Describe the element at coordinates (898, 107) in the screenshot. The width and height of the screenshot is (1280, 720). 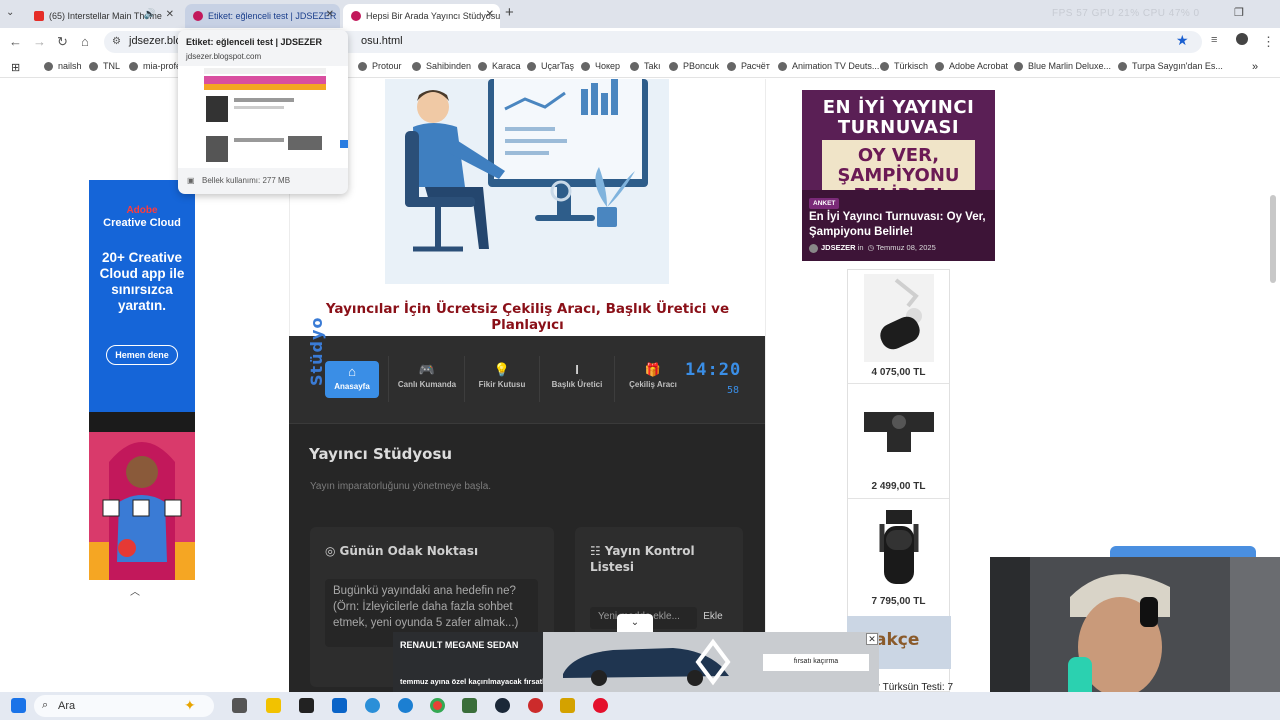
I see `feature-image-line1: EN İYİ YAYINCI` at that location.